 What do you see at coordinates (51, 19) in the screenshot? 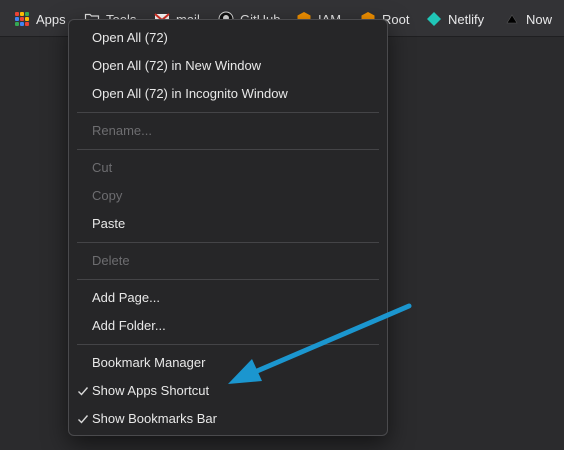
I see `bookmark-label: Apps` at bounding box center [51, 19].